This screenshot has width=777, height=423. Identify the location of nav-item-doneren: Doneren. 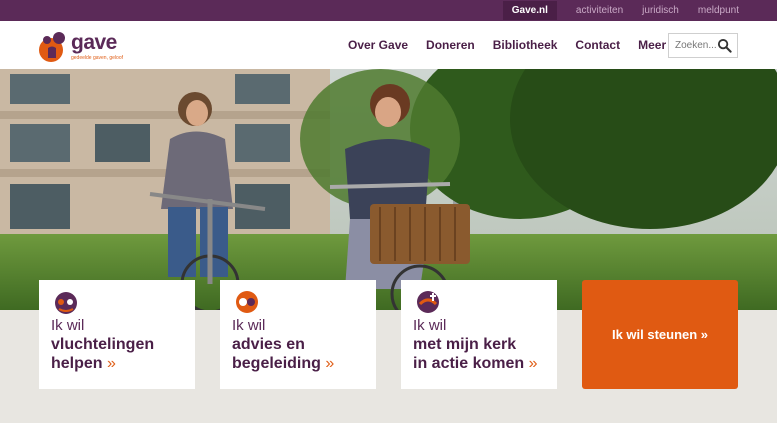
(450, 45).